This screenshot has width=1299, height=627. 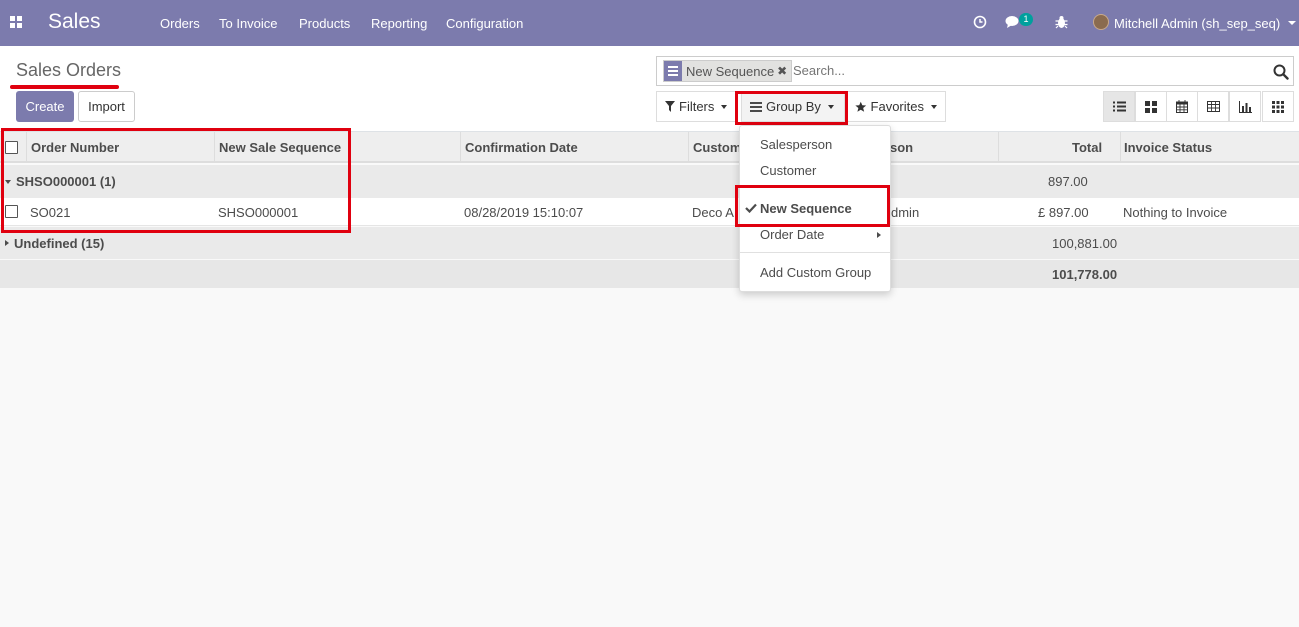 What do you see at coordinates (176, 180) in the screenshot?
I see `columns-highlight-box` at bounding box center [176, 180].